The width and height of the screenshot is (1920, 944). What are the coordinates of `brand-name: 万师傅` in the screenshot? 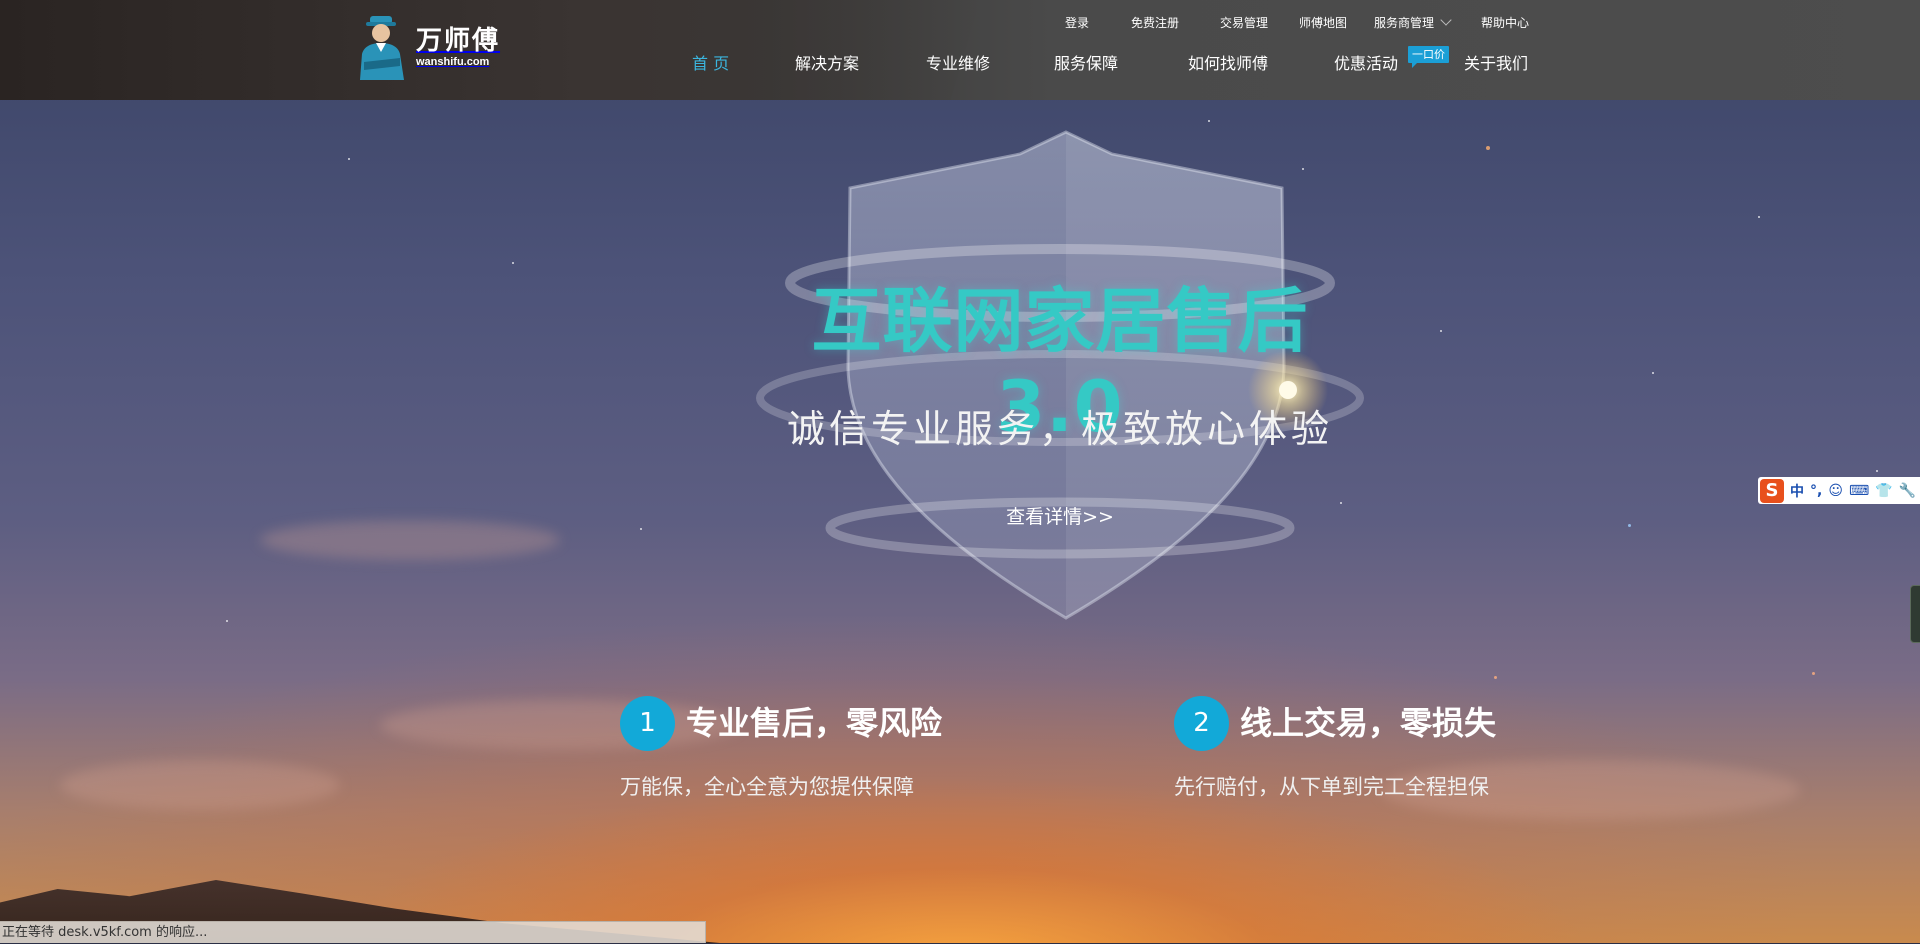 It's located at (458, 40).